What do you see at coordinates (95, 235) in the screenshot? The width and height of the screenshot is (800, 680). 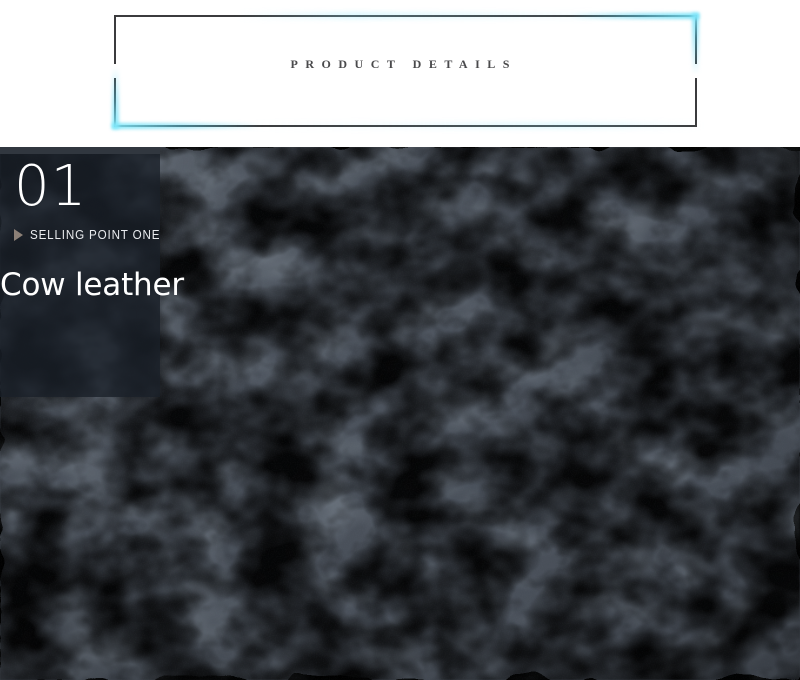 I see `selling-point-subtitle: SELLING POINT ONE` at bounding box center [95, 235].